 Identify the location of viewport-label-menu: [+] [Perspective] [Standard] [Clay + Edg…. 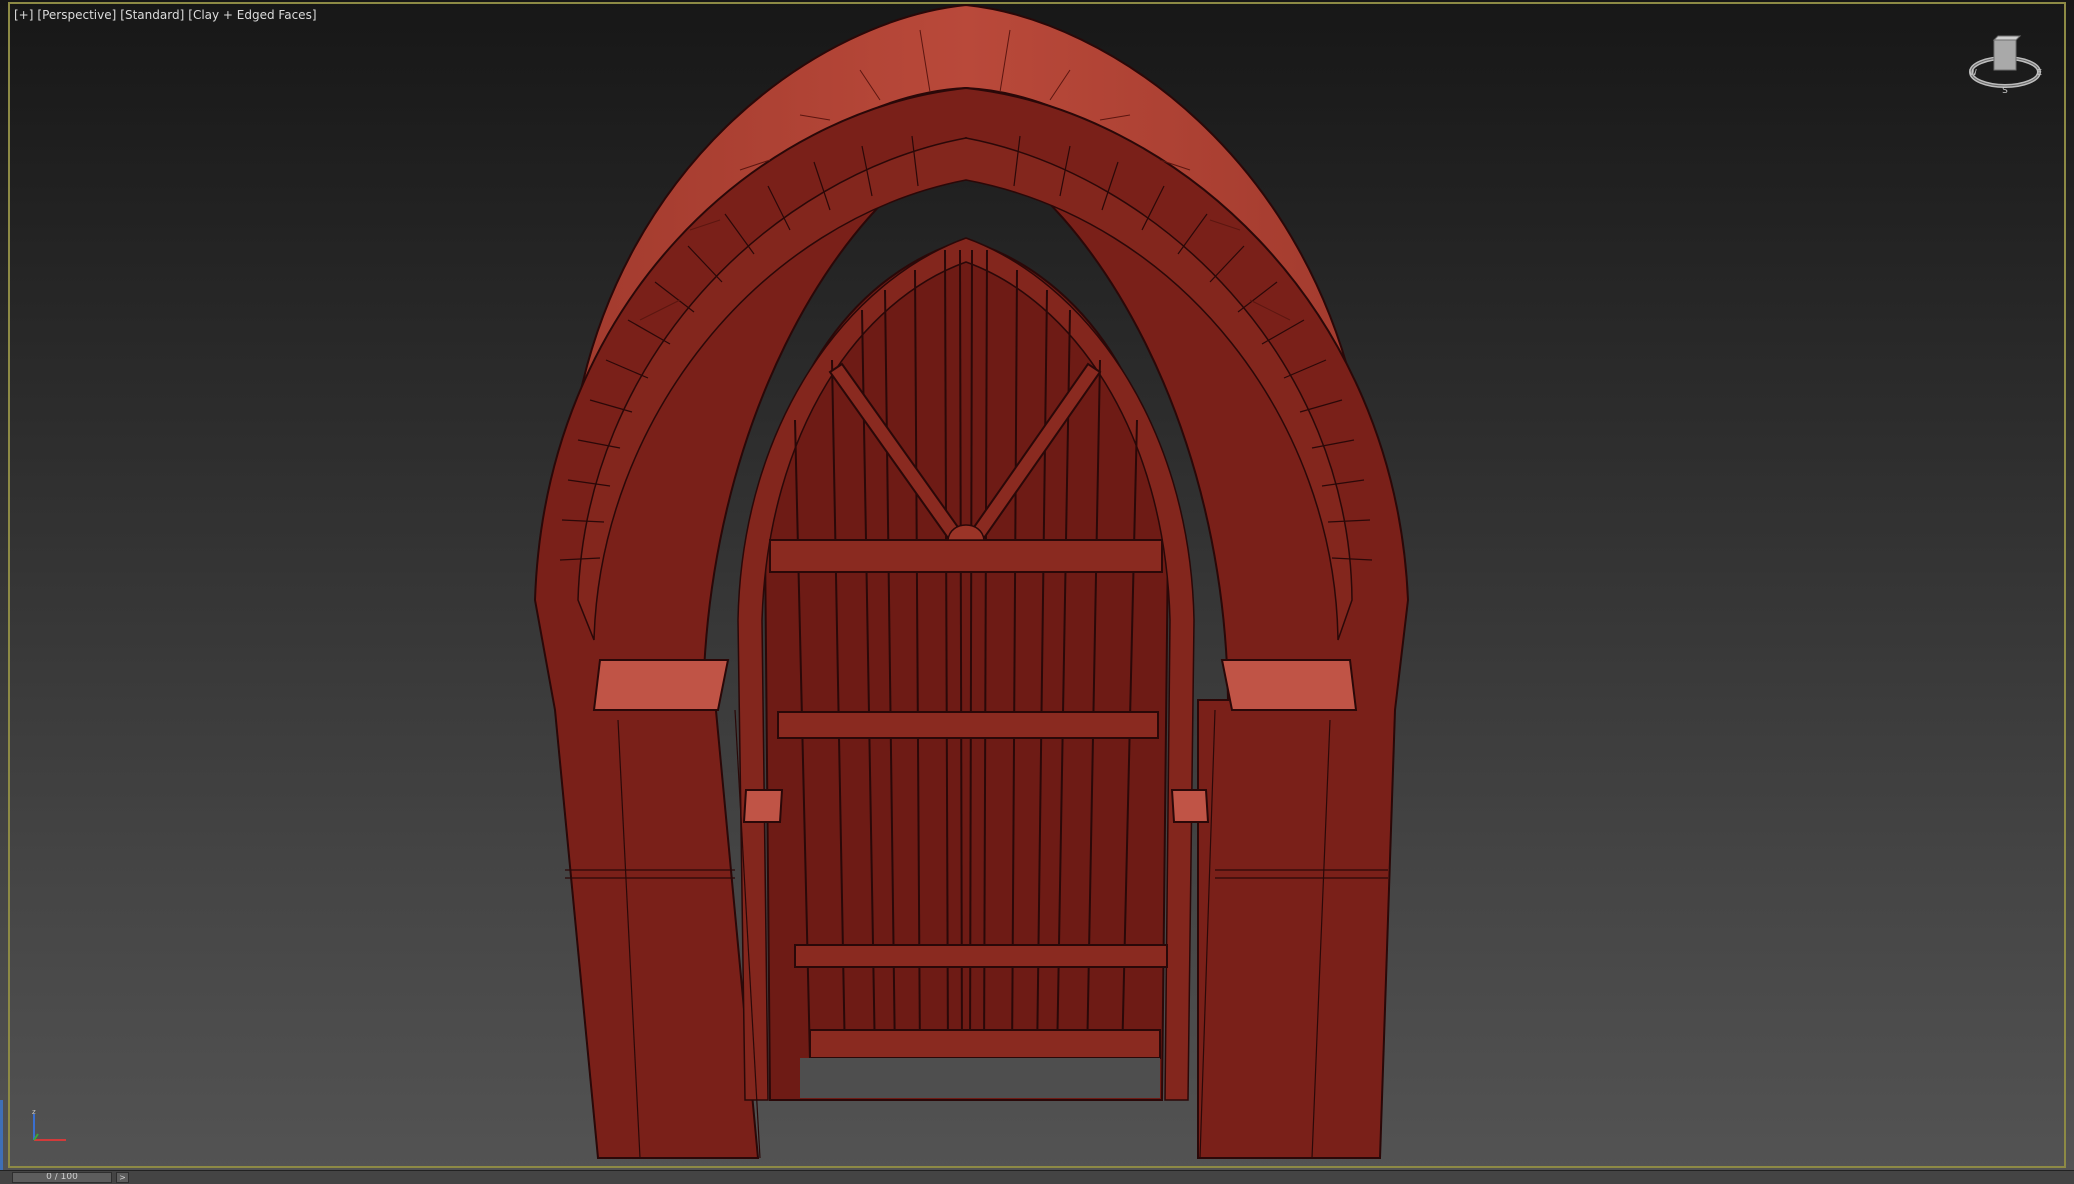
(165, 15).